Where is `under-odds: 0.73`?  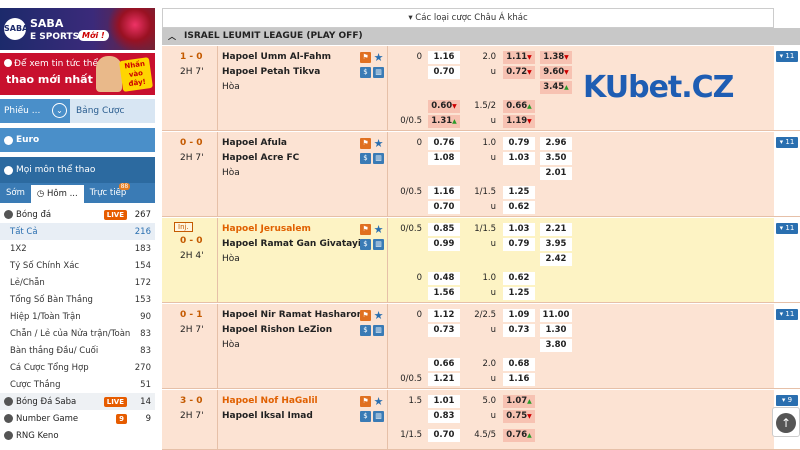
under-odds: 0.73 is located at coordinates (519, 330).